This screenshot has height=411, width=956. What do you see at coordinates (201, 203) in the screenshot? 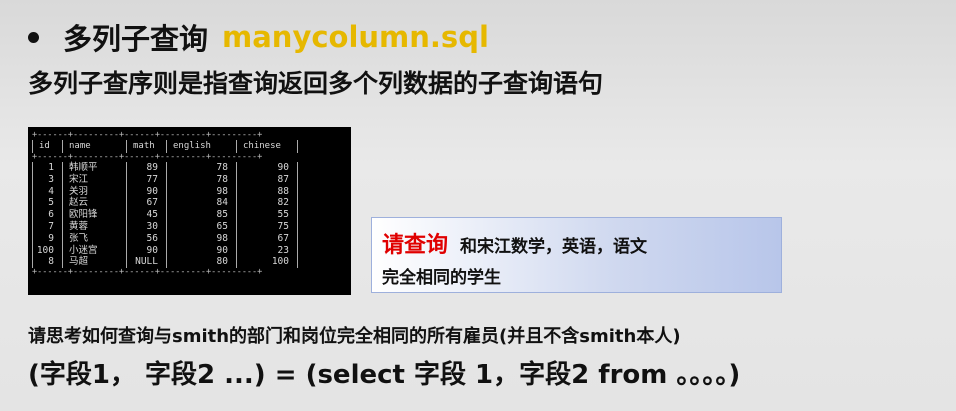
I see `cell-english: 84` at bounding box center [201, 203].